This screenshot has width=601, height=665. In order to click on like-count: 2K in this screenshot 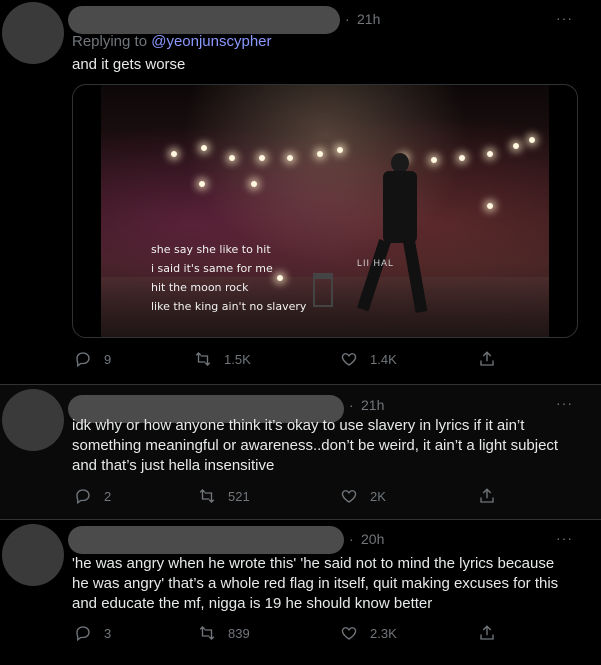, I will do `click(378, 496)`.